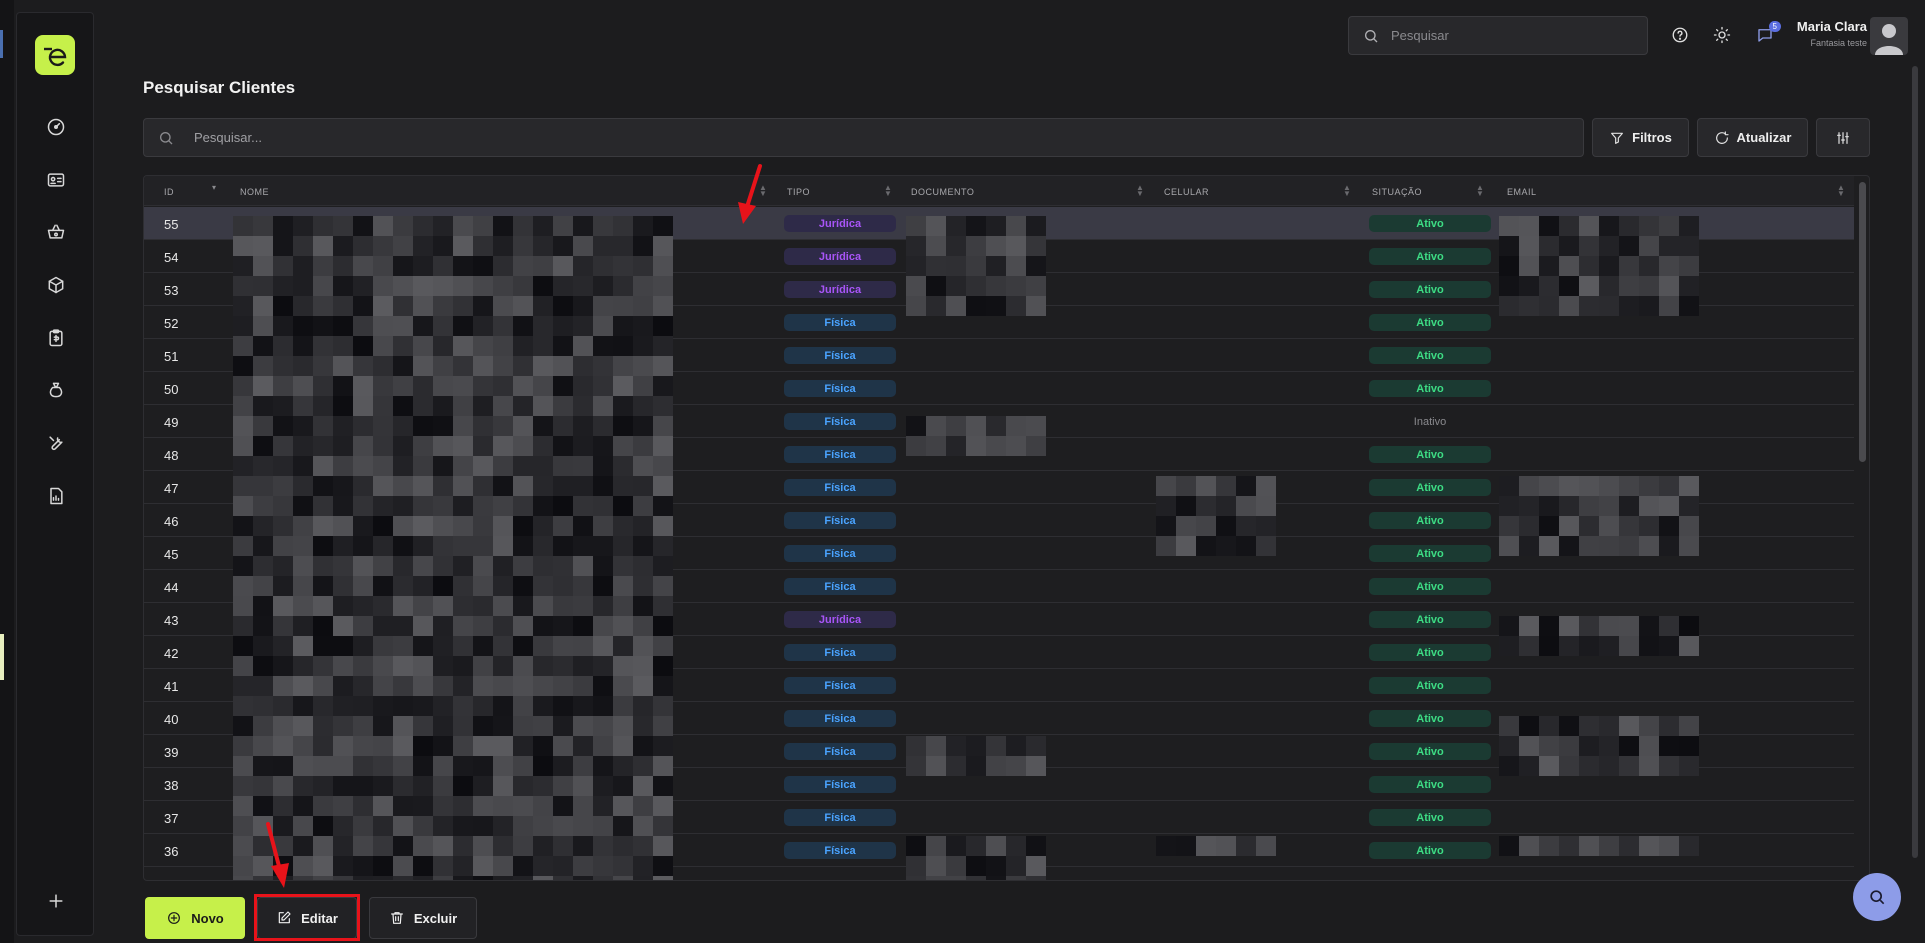  I want to click on new-button: Novo, so click(195, 918).